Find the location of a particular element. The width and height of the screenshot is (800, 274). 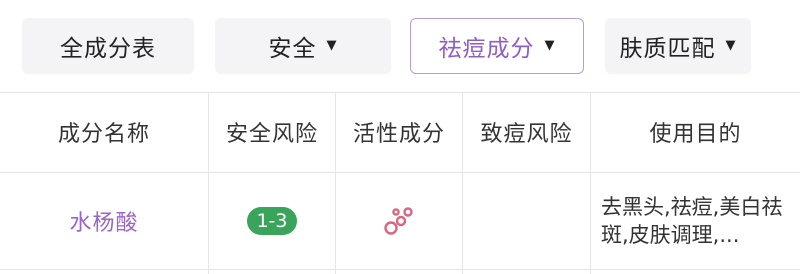

row-divider is located at coordinates (400, 269).